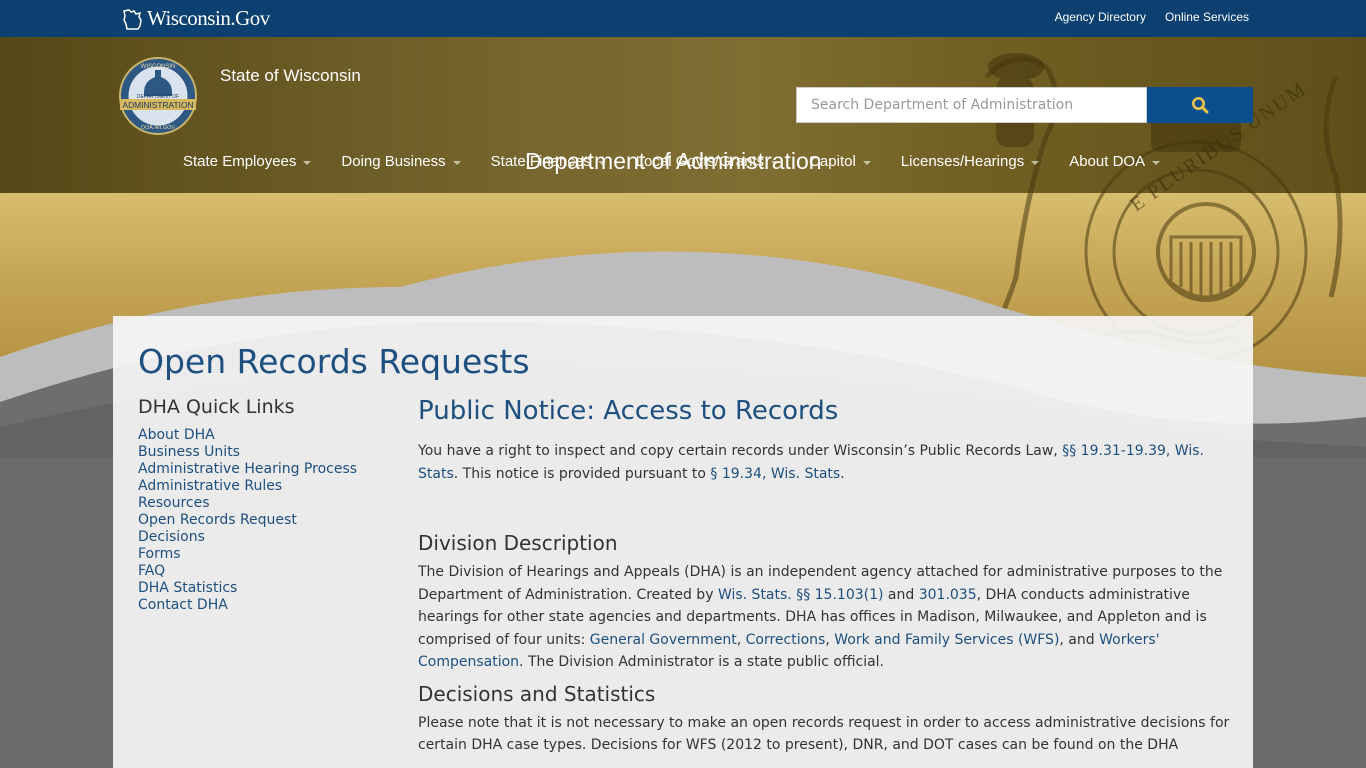 The image size is (1366, 768). I want to click on wisconsin-state-icon, so click(132, 19).